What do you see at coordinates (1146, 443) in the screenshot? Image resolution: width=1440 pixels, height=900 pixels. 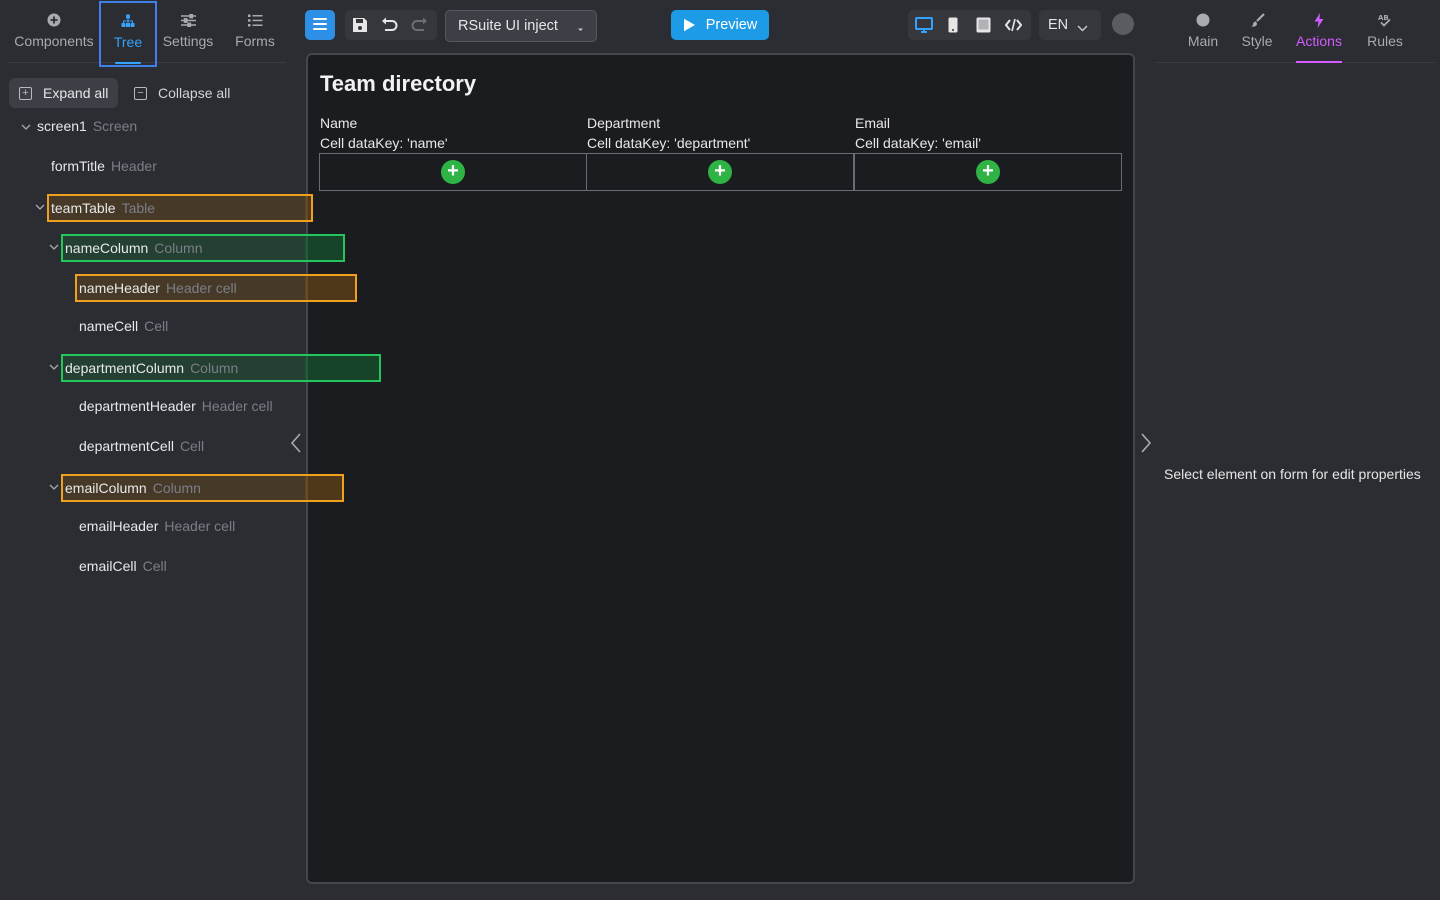 I see `collapse-right-panel-icon` at bounding box center [1146, 443].